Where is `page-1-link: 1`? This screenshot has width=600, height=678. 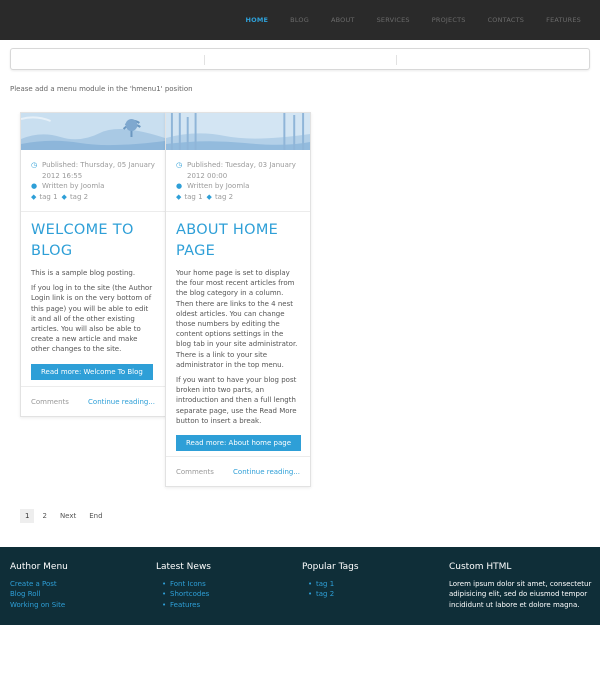 page-1-link: 1 is located at coordinates (27, 516).